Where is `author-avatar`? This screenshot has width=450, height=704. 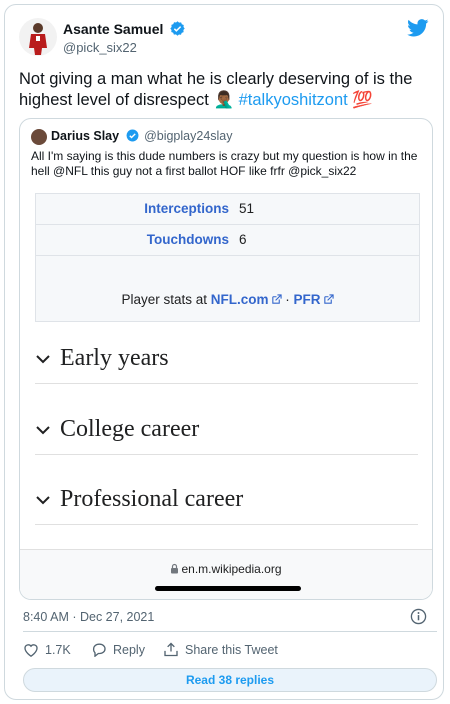
author-avatar is located at coordinates (38, 37).